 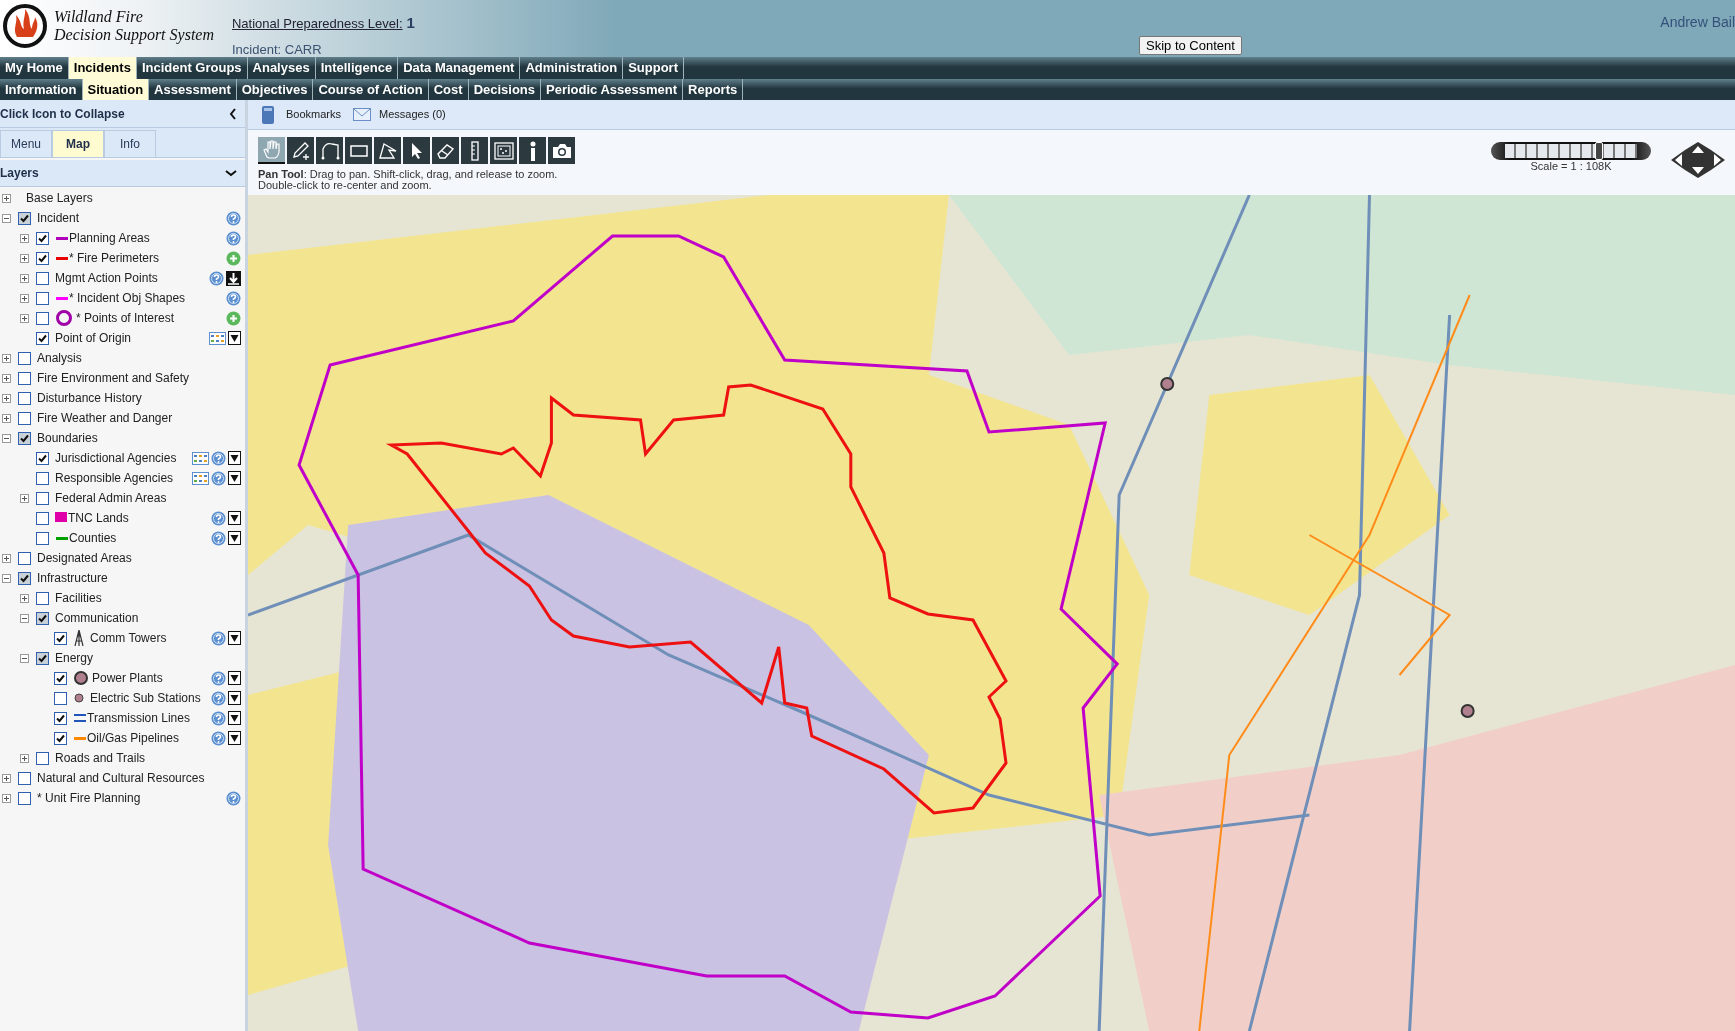 I want to click on layer-label: Communication, so click(x=97, y=618).